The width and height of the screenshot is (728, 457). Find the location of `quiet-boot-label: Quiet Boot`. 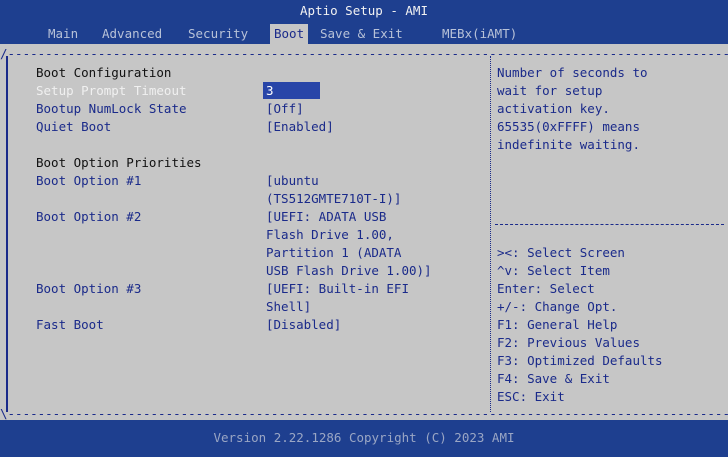

quiet-boot-label: Quiet Boot is located at coordinates (73, 127).